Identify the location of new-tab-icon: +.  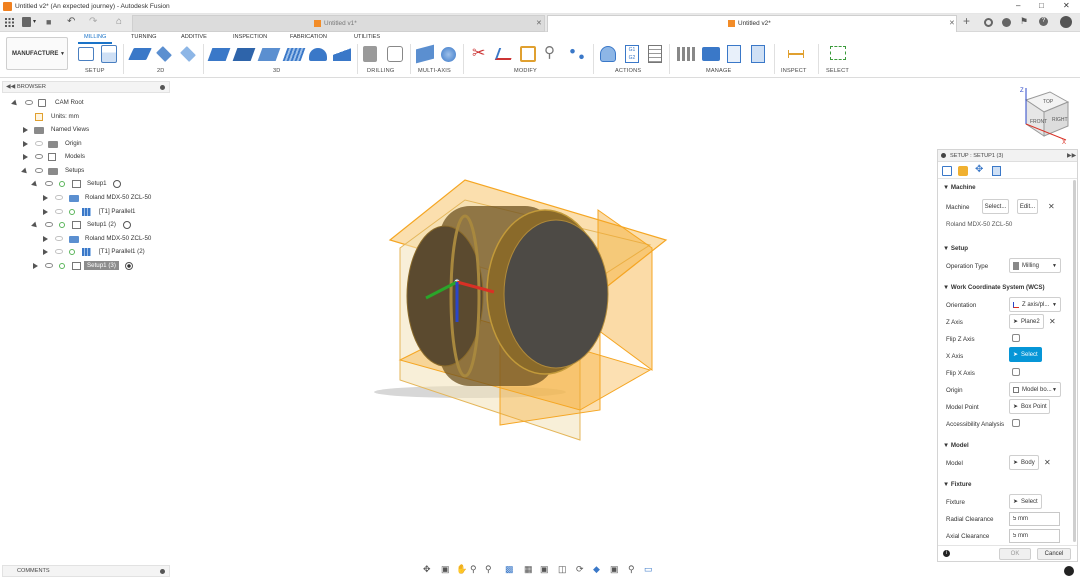
(966, 21).